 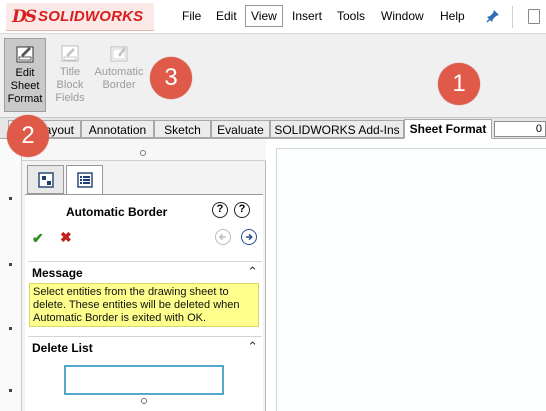 What do you see at coordinates (226, 16) in the screenshot?
I see `menu-edit: Edit` at bounding box center [226, 16].